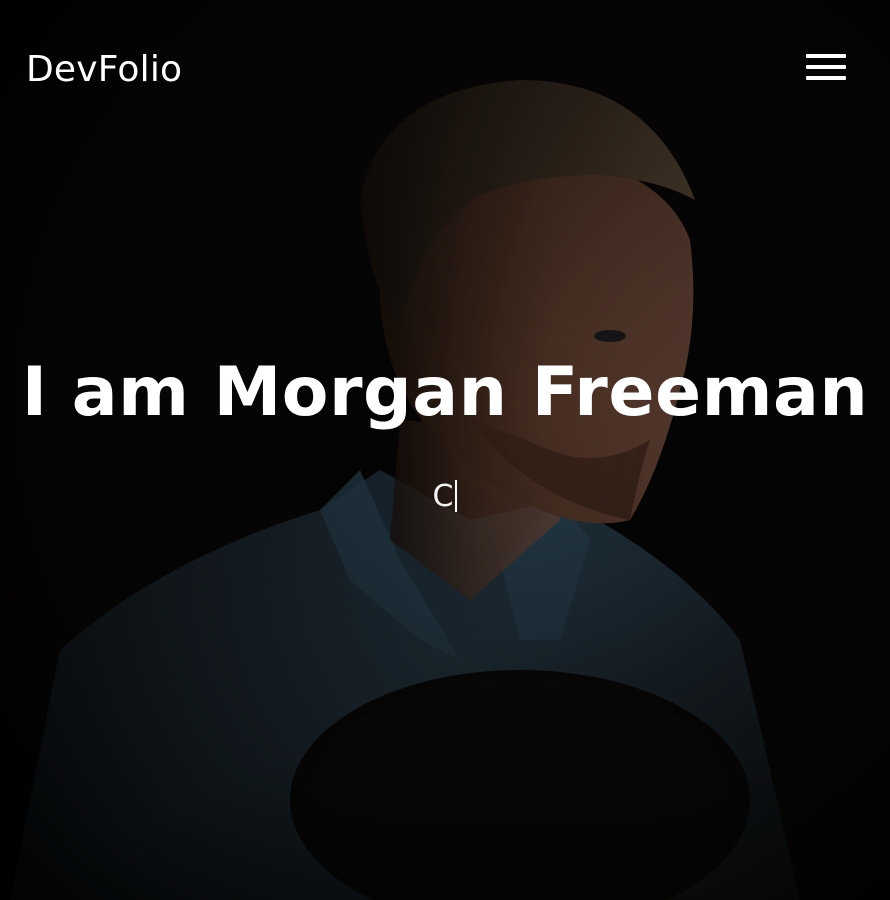  I want to click on hamburger-menu-icon, so click(826, 68).